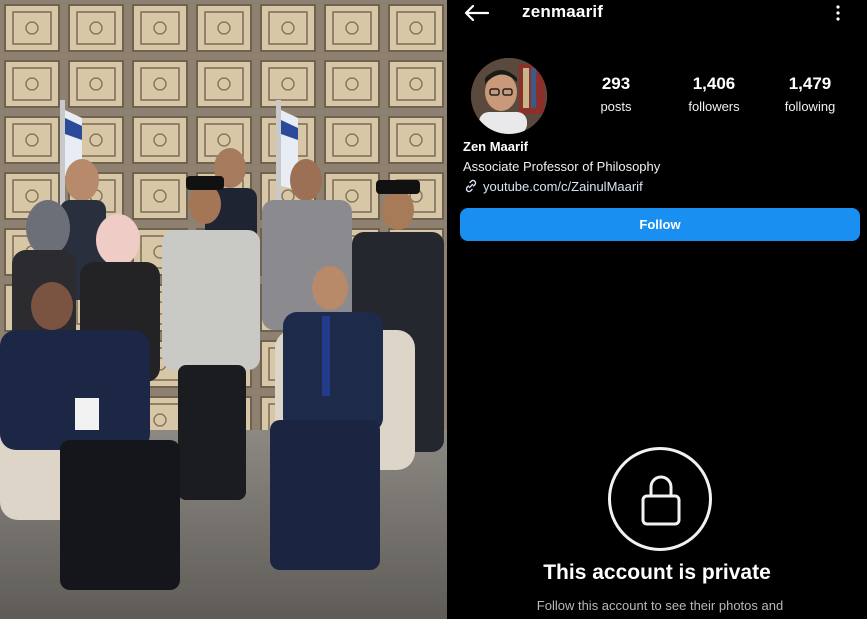 The image size is (867, 619). I want to click on private-lock-badge, so click(660, 499).